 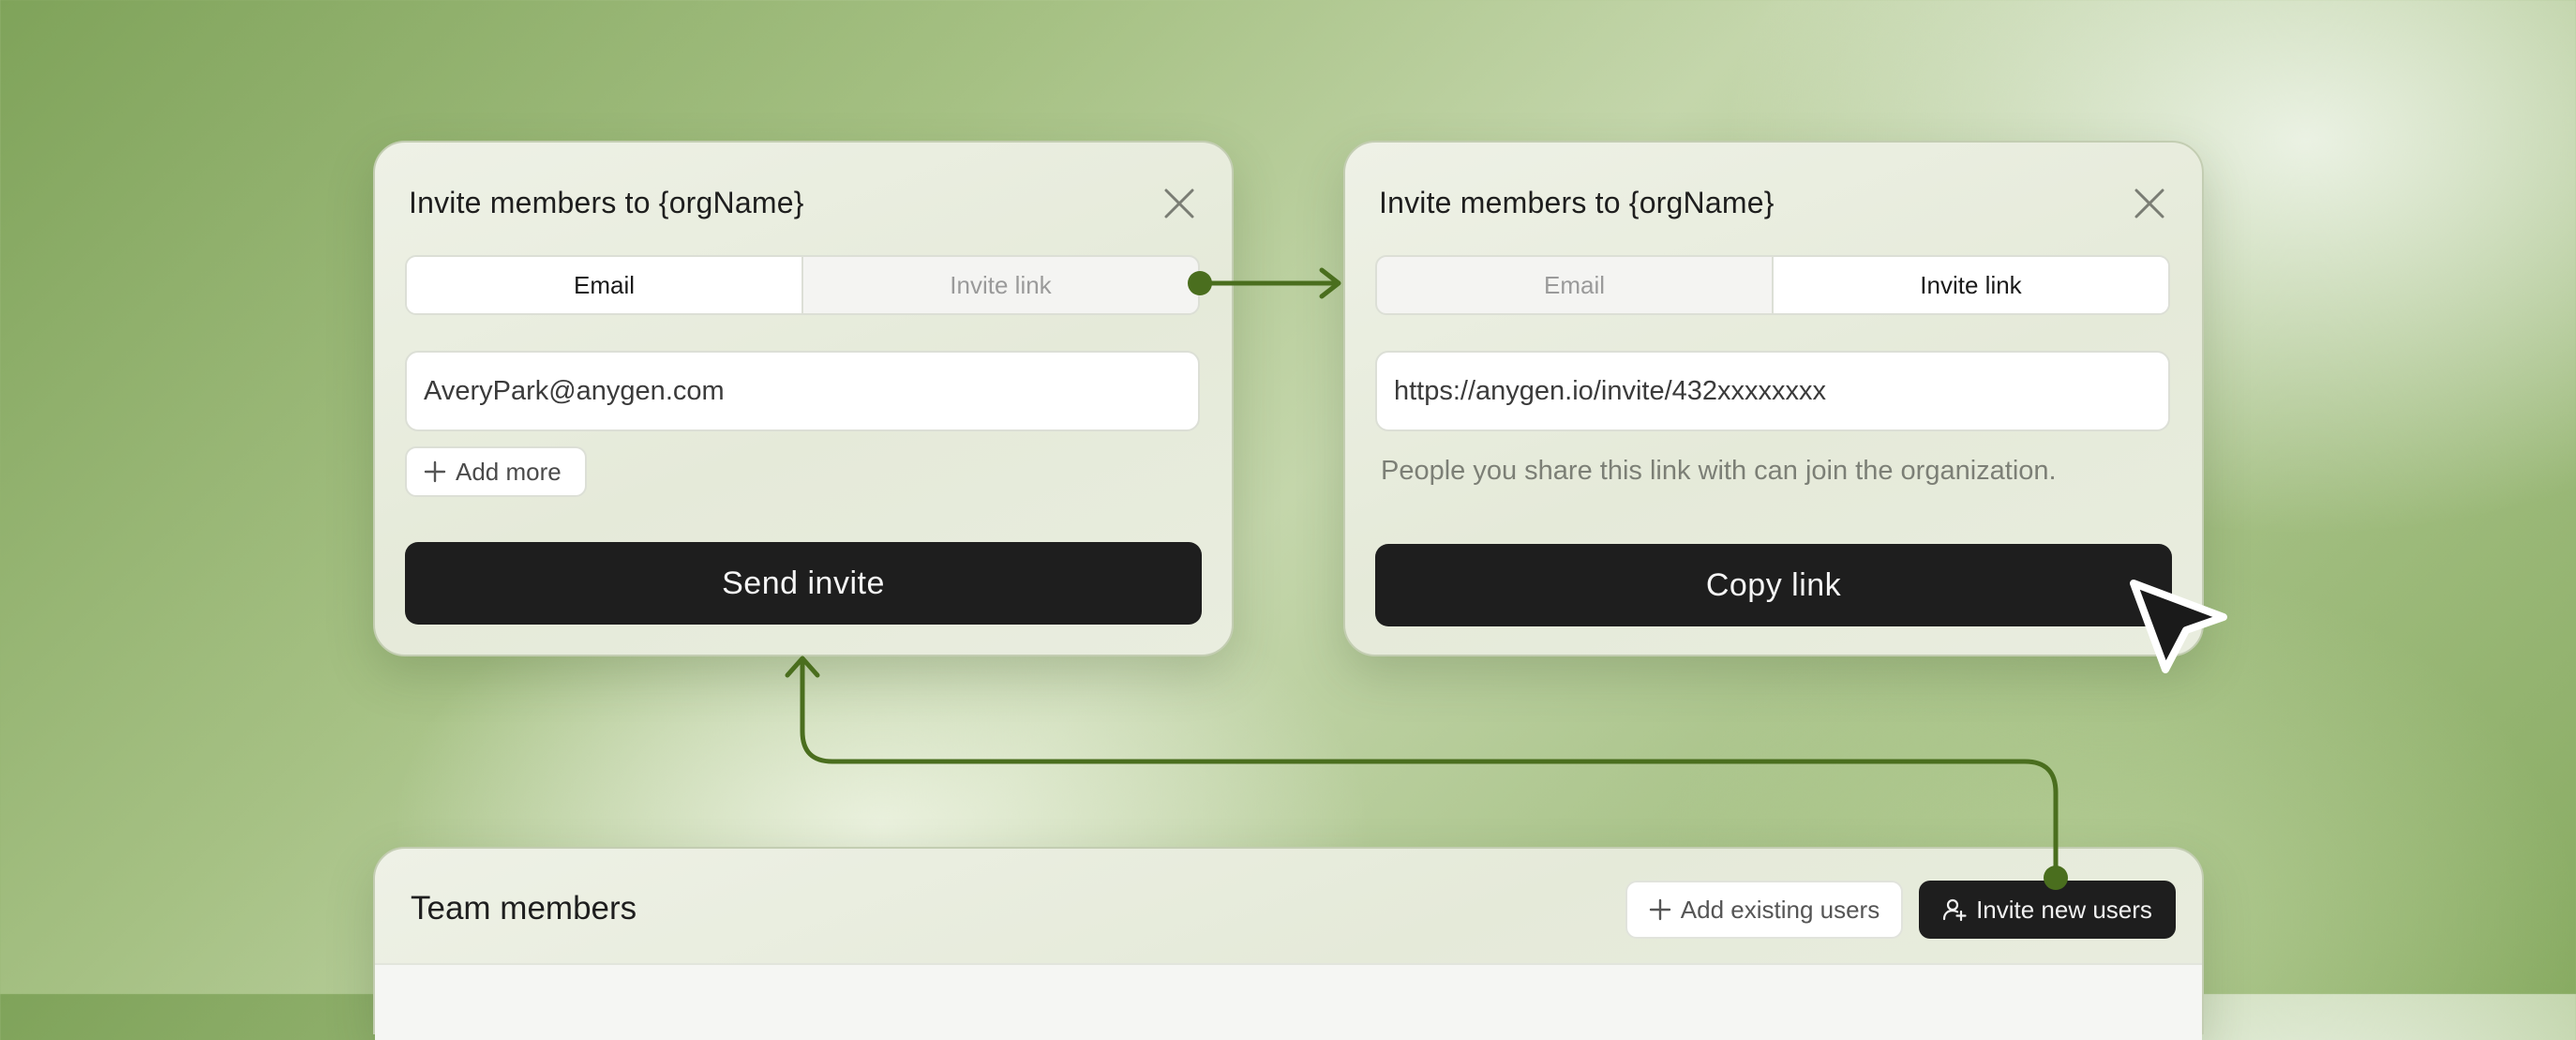 What do you see at coordinates (2179, 626) in the screenshot?
I see `mouse-pointer-icon` at bounding box center [2179, 626].